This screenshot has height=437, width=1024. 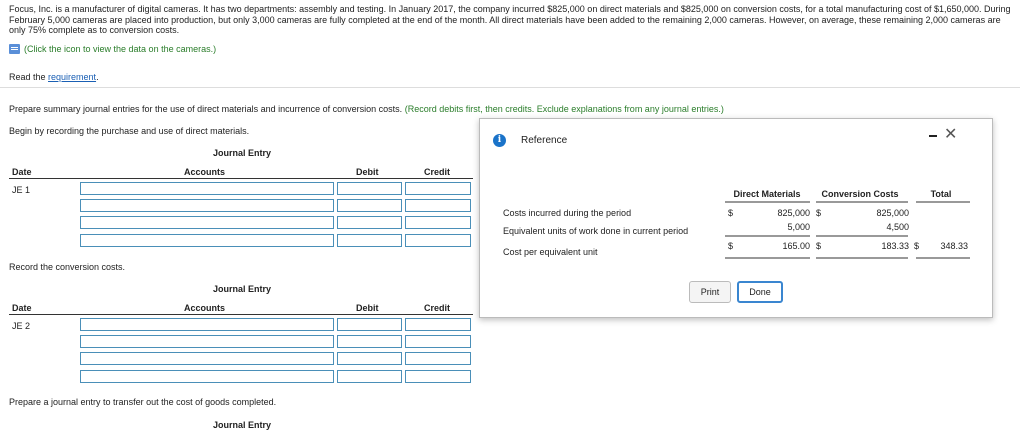 I want to click on divider, so click(x=510, y=87).